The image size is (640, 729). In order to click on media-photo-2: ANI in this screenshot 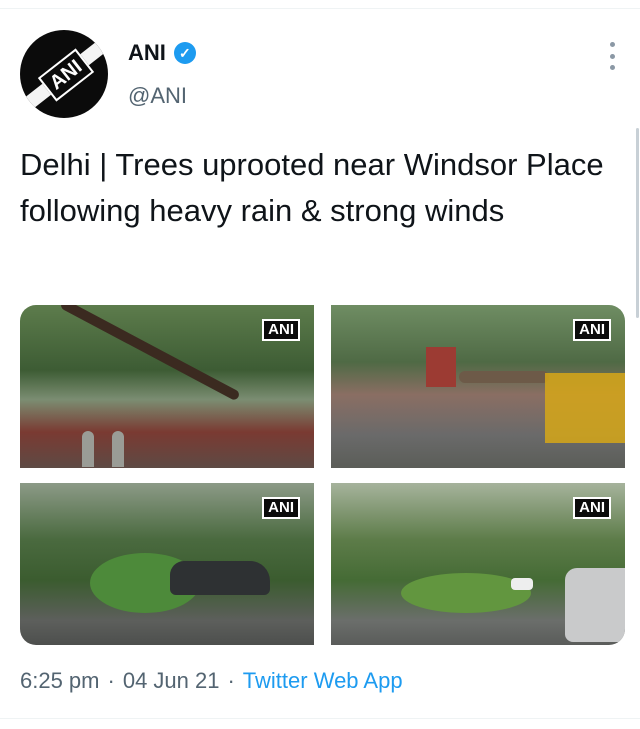, I will do `click(478, 386)`.